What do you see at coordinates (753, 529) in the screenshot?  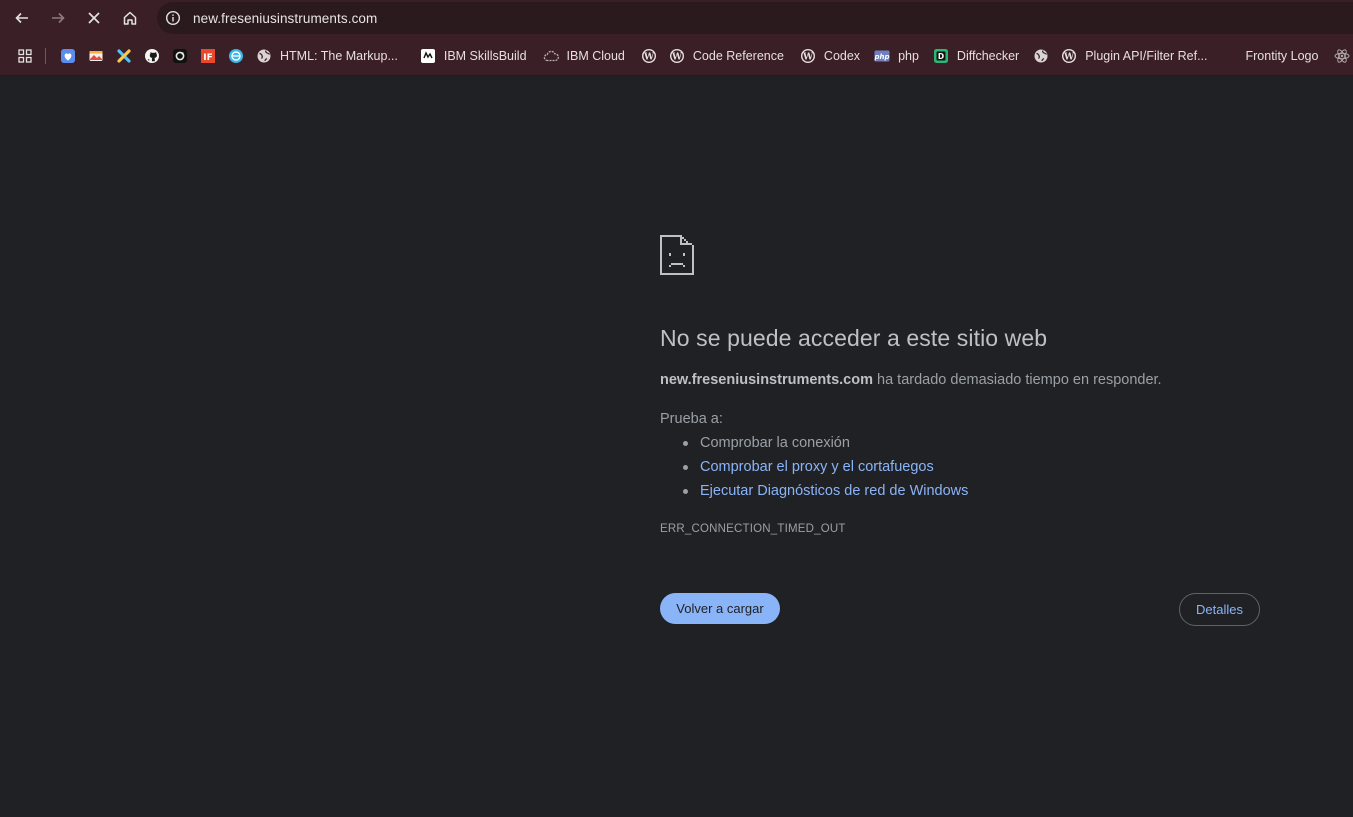 I see `error-code: ERR_CONNECTION_TIMED_OUT` at bounding box center [753, 529].